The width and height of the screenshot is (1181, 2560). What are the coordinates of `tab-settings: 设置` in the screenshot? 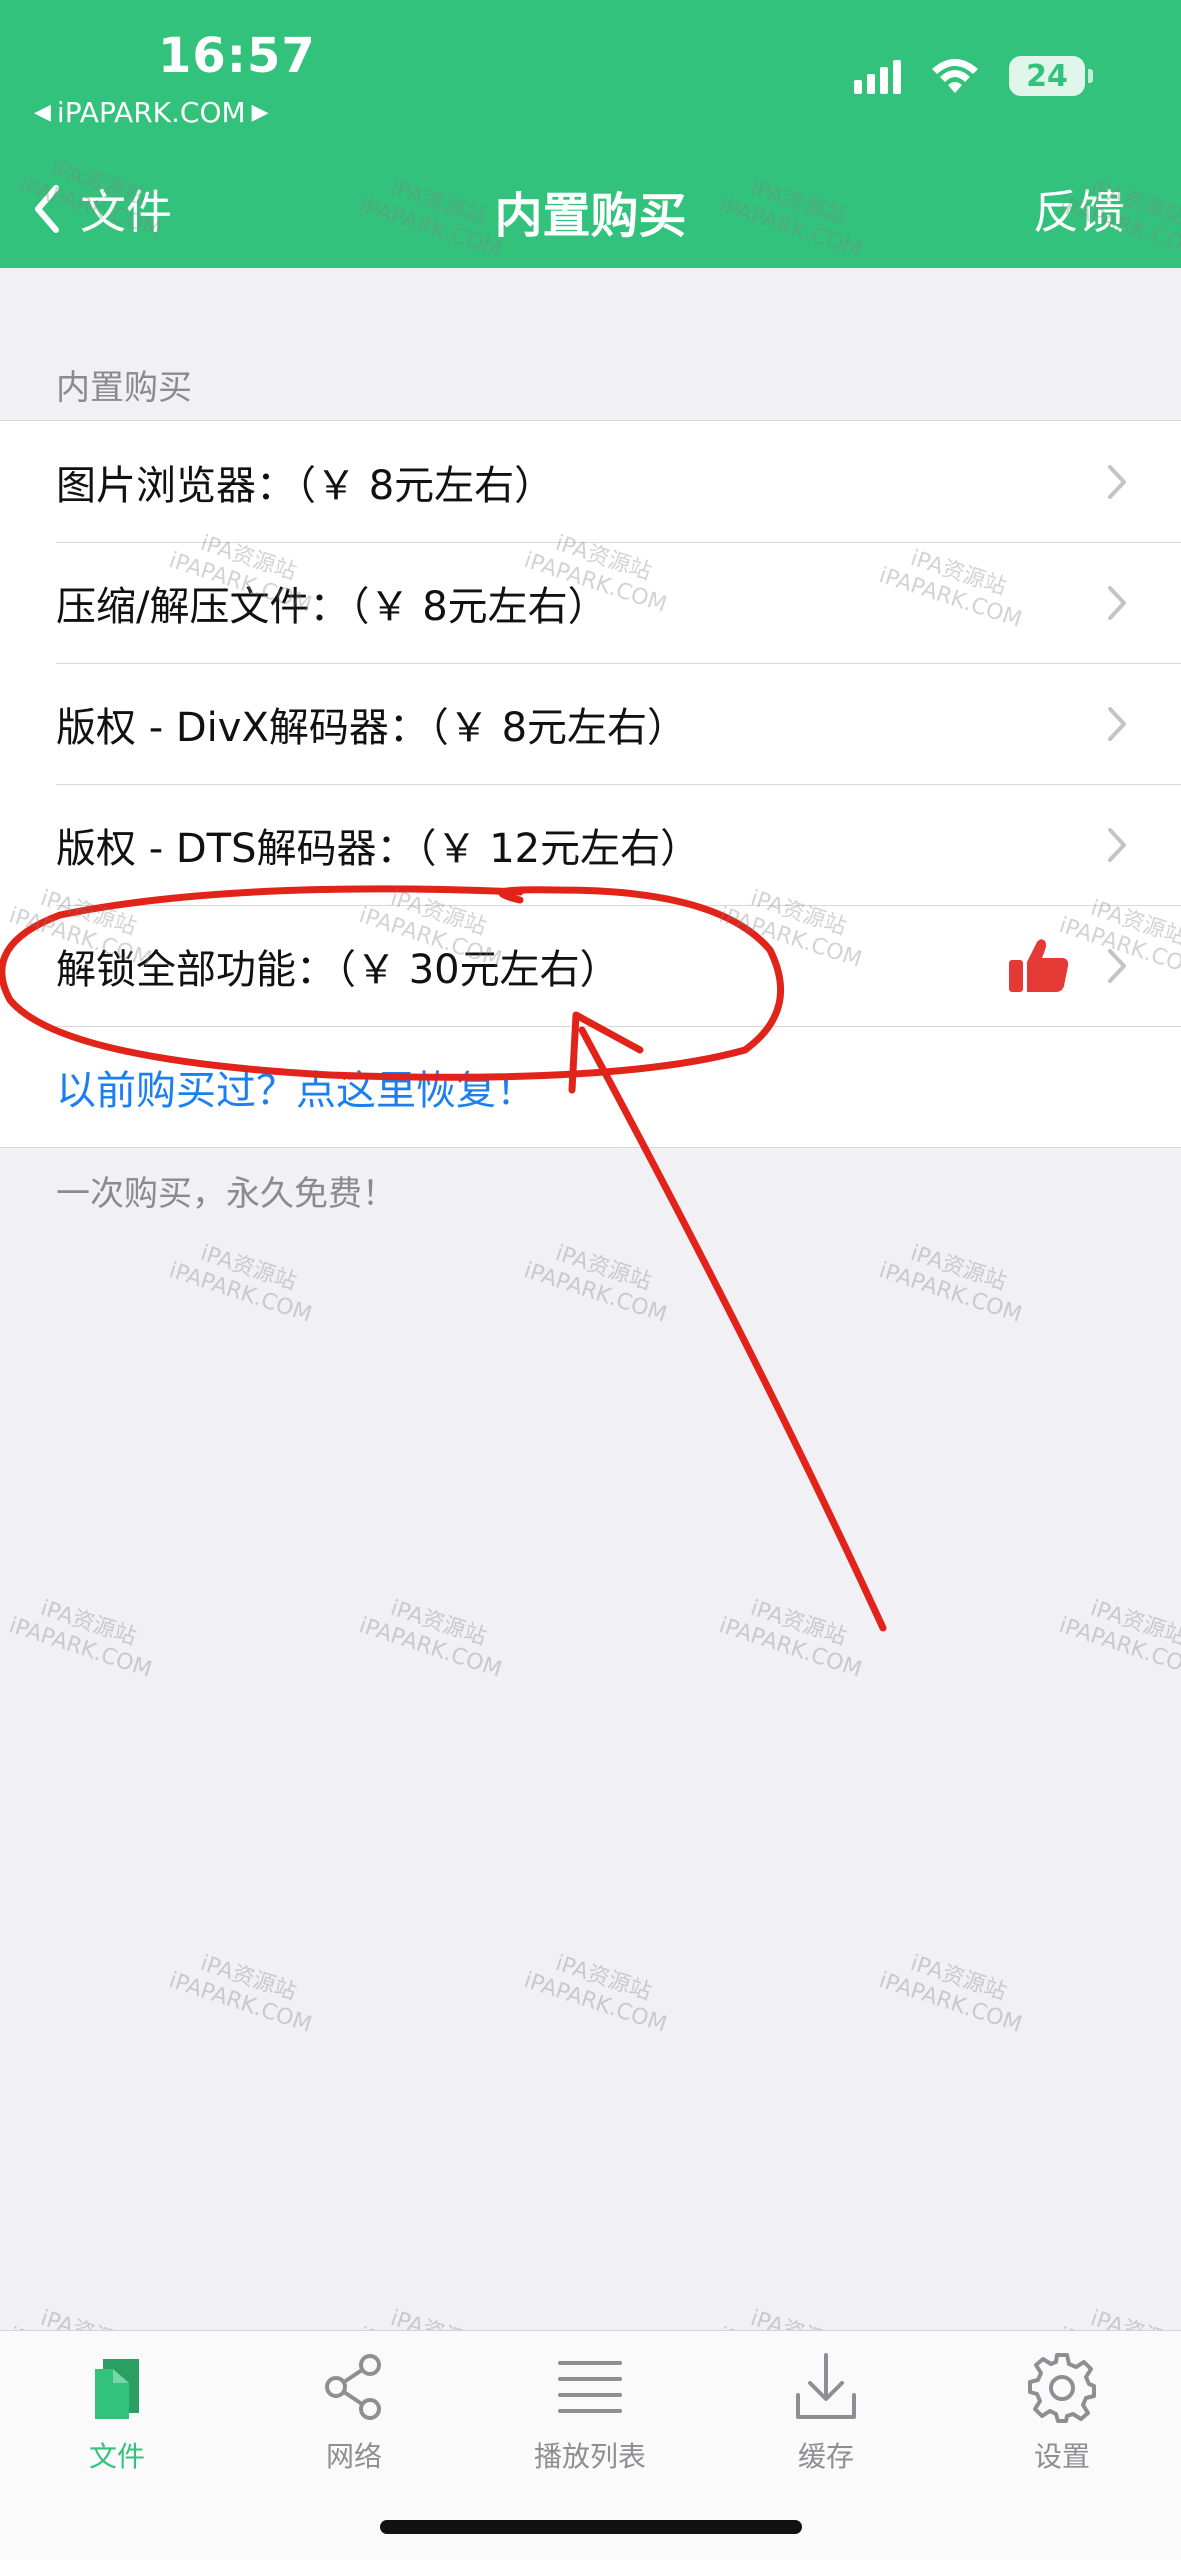 It's located at (1062, 2413).